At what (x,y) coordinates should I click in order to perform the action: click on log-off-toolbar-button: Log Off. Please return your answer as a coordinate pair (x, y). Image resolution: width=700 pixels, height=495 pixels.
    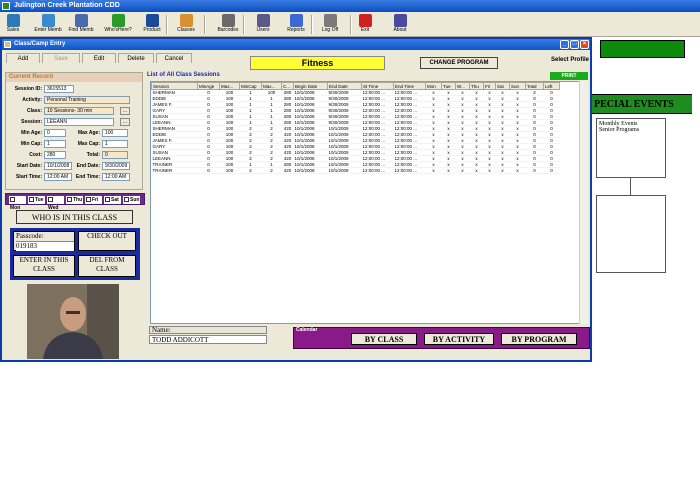
    Looking at the image, I should click on (330, 24).